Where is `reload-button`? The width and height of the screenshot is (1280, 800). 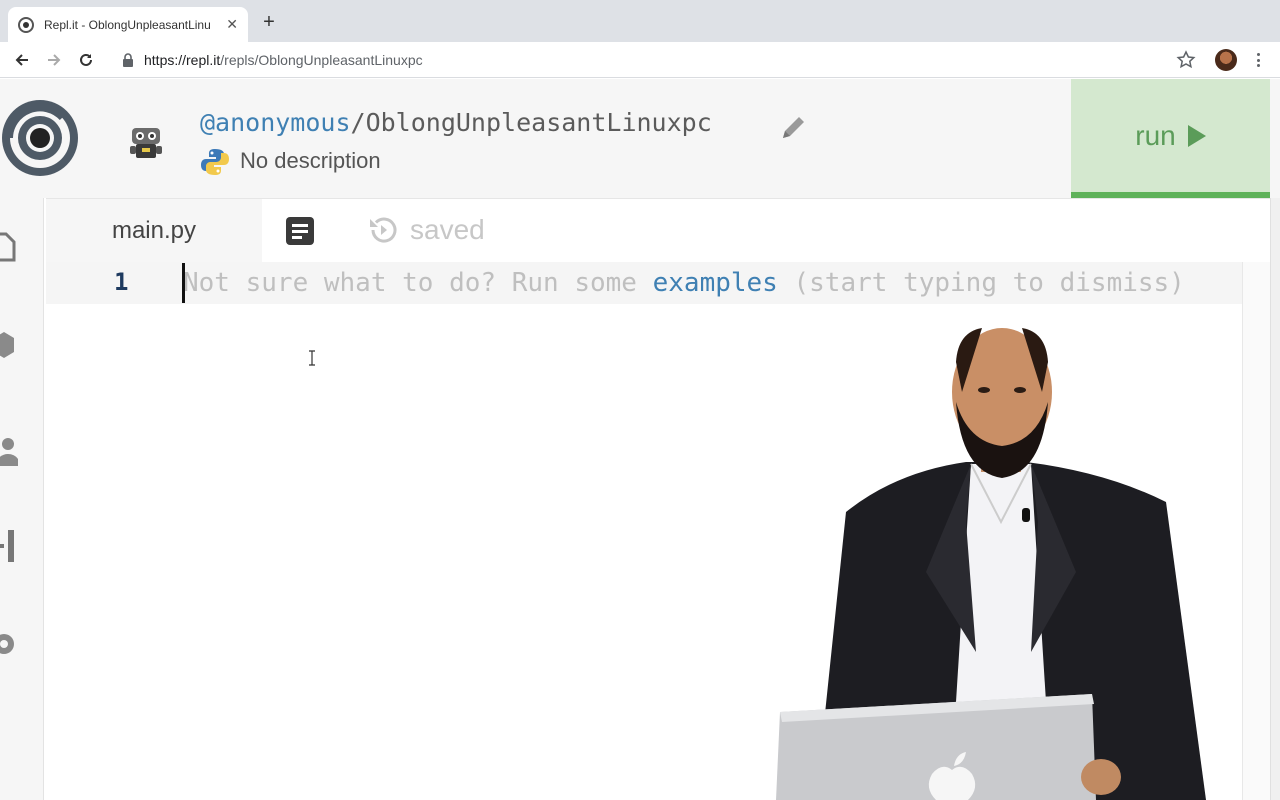 reload-button is located at coordinates (86, 60).